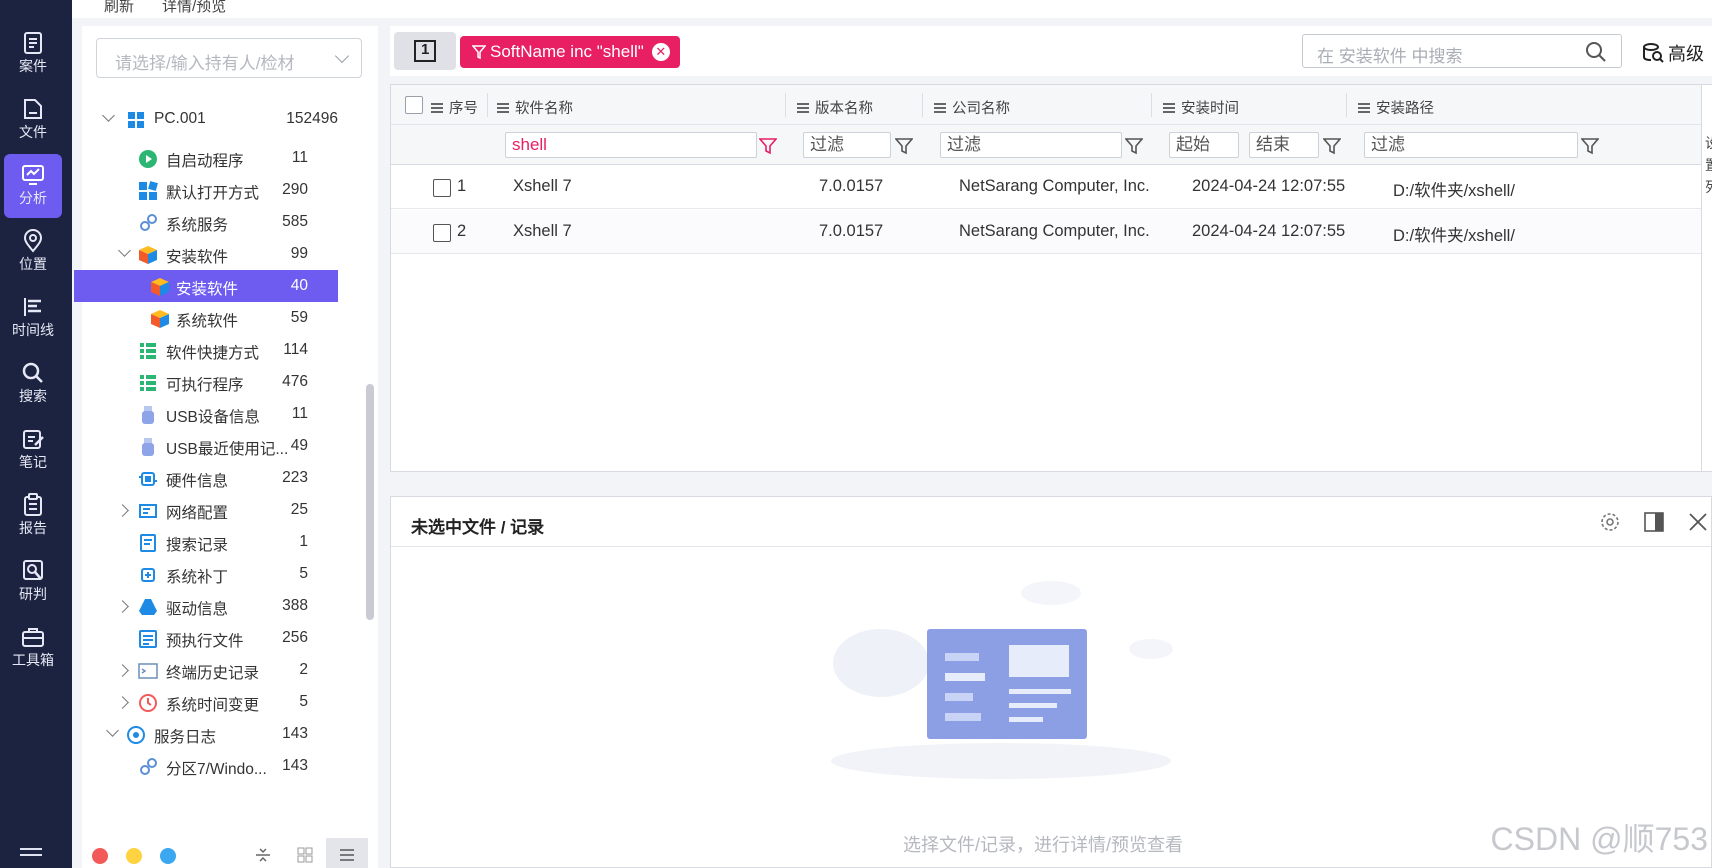 The height and width of the screenshot is (868, 1712). Describe the element at coordinates (222, 190) in the screenshot. I see `tree-item-default-open: 默认打开方式 290` at that location.